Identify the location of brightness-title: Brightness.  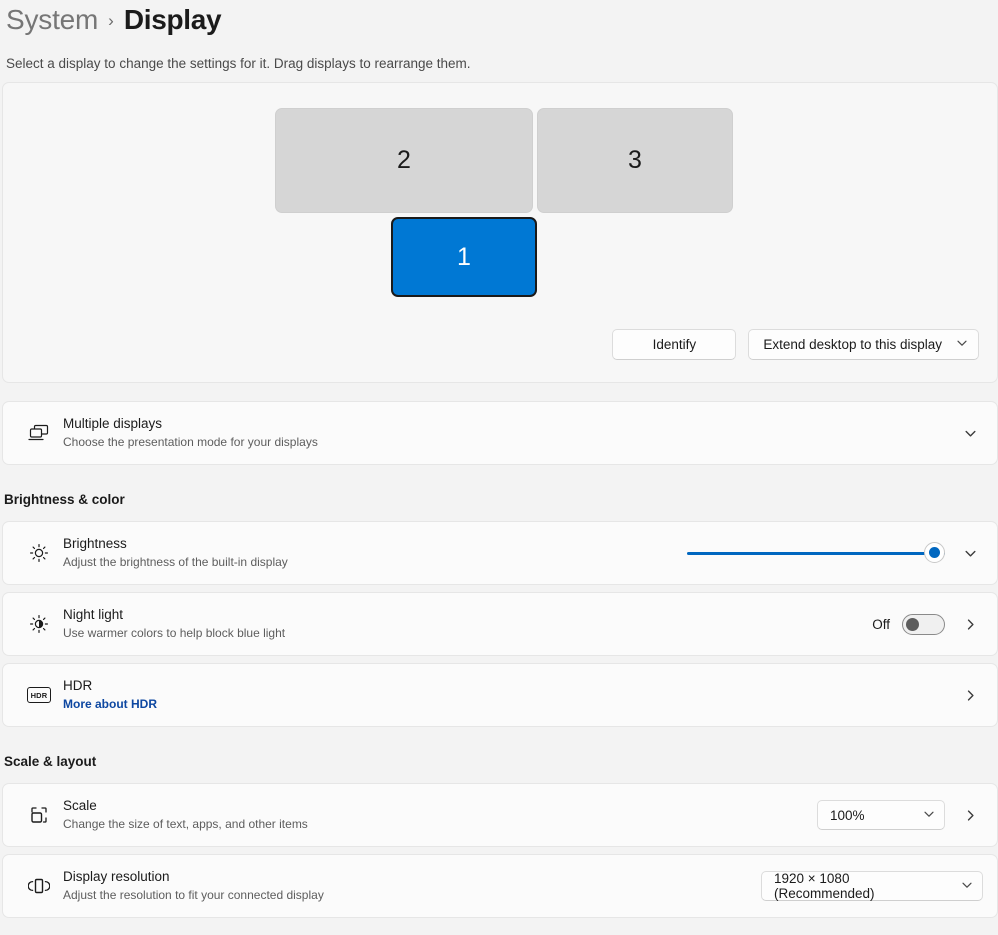
(95, 543).